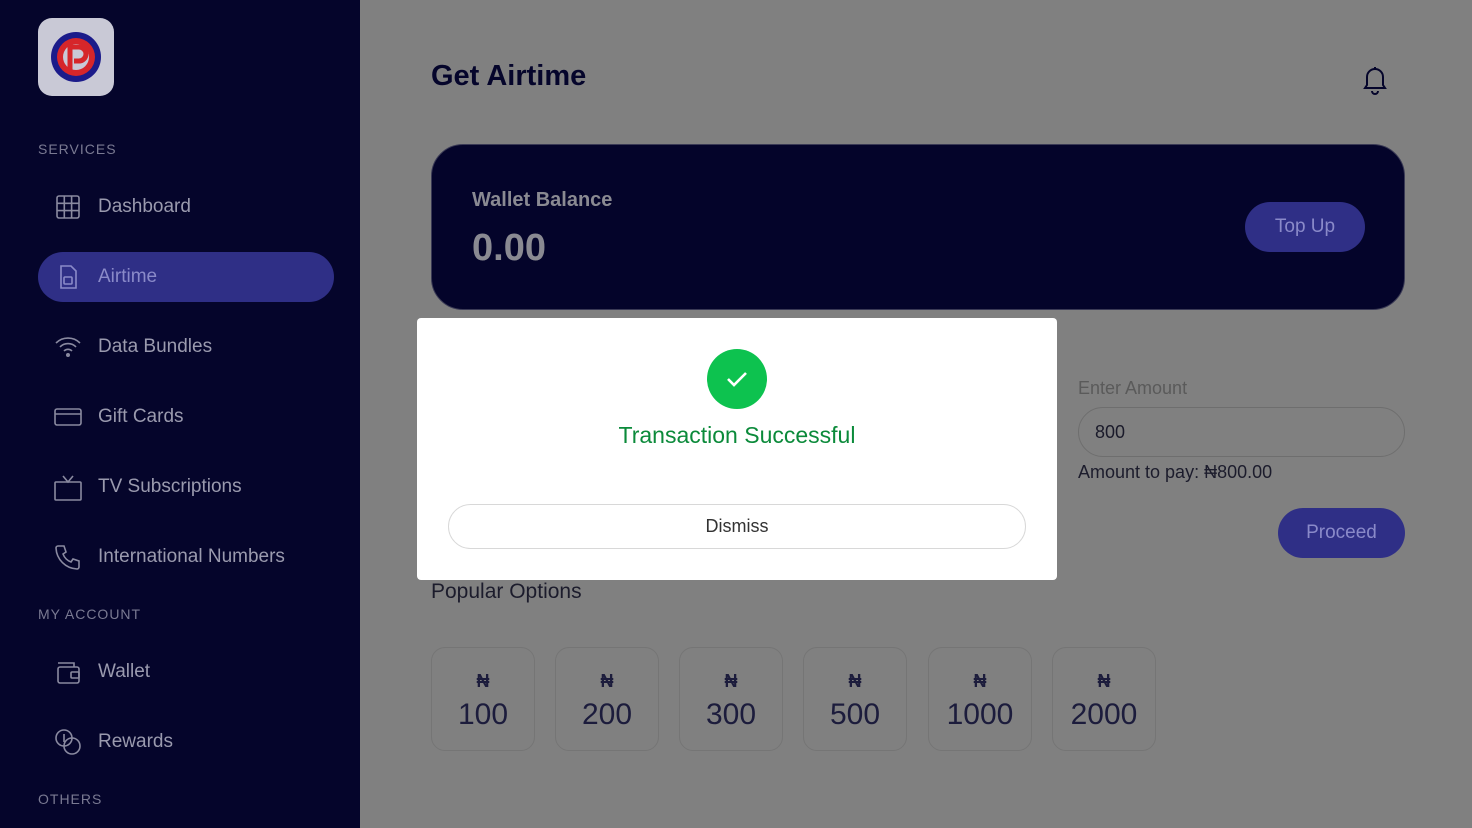 This screenshot has width=1472, height=828. What do you see at coordinates (186, 417) in the screenshot?
I see `sidebar-item-gift-cards: Gift Cards` at bounding box center [186, 417].